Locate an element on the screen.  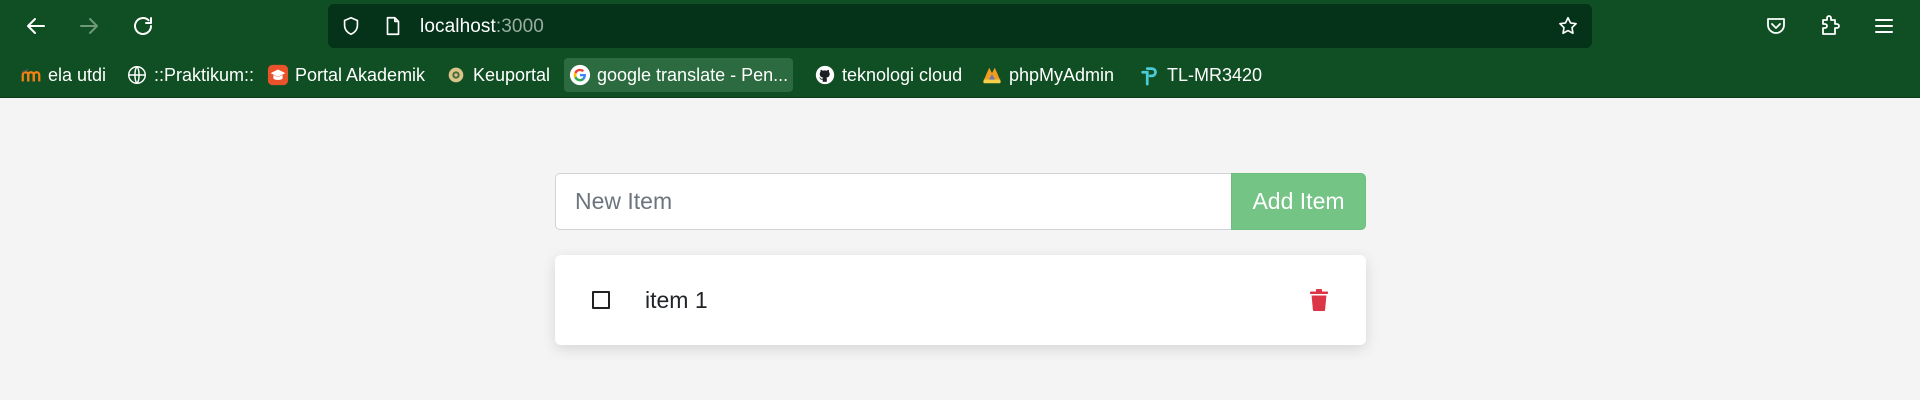
arrow-left-icon is located at coordinates (36, 26).